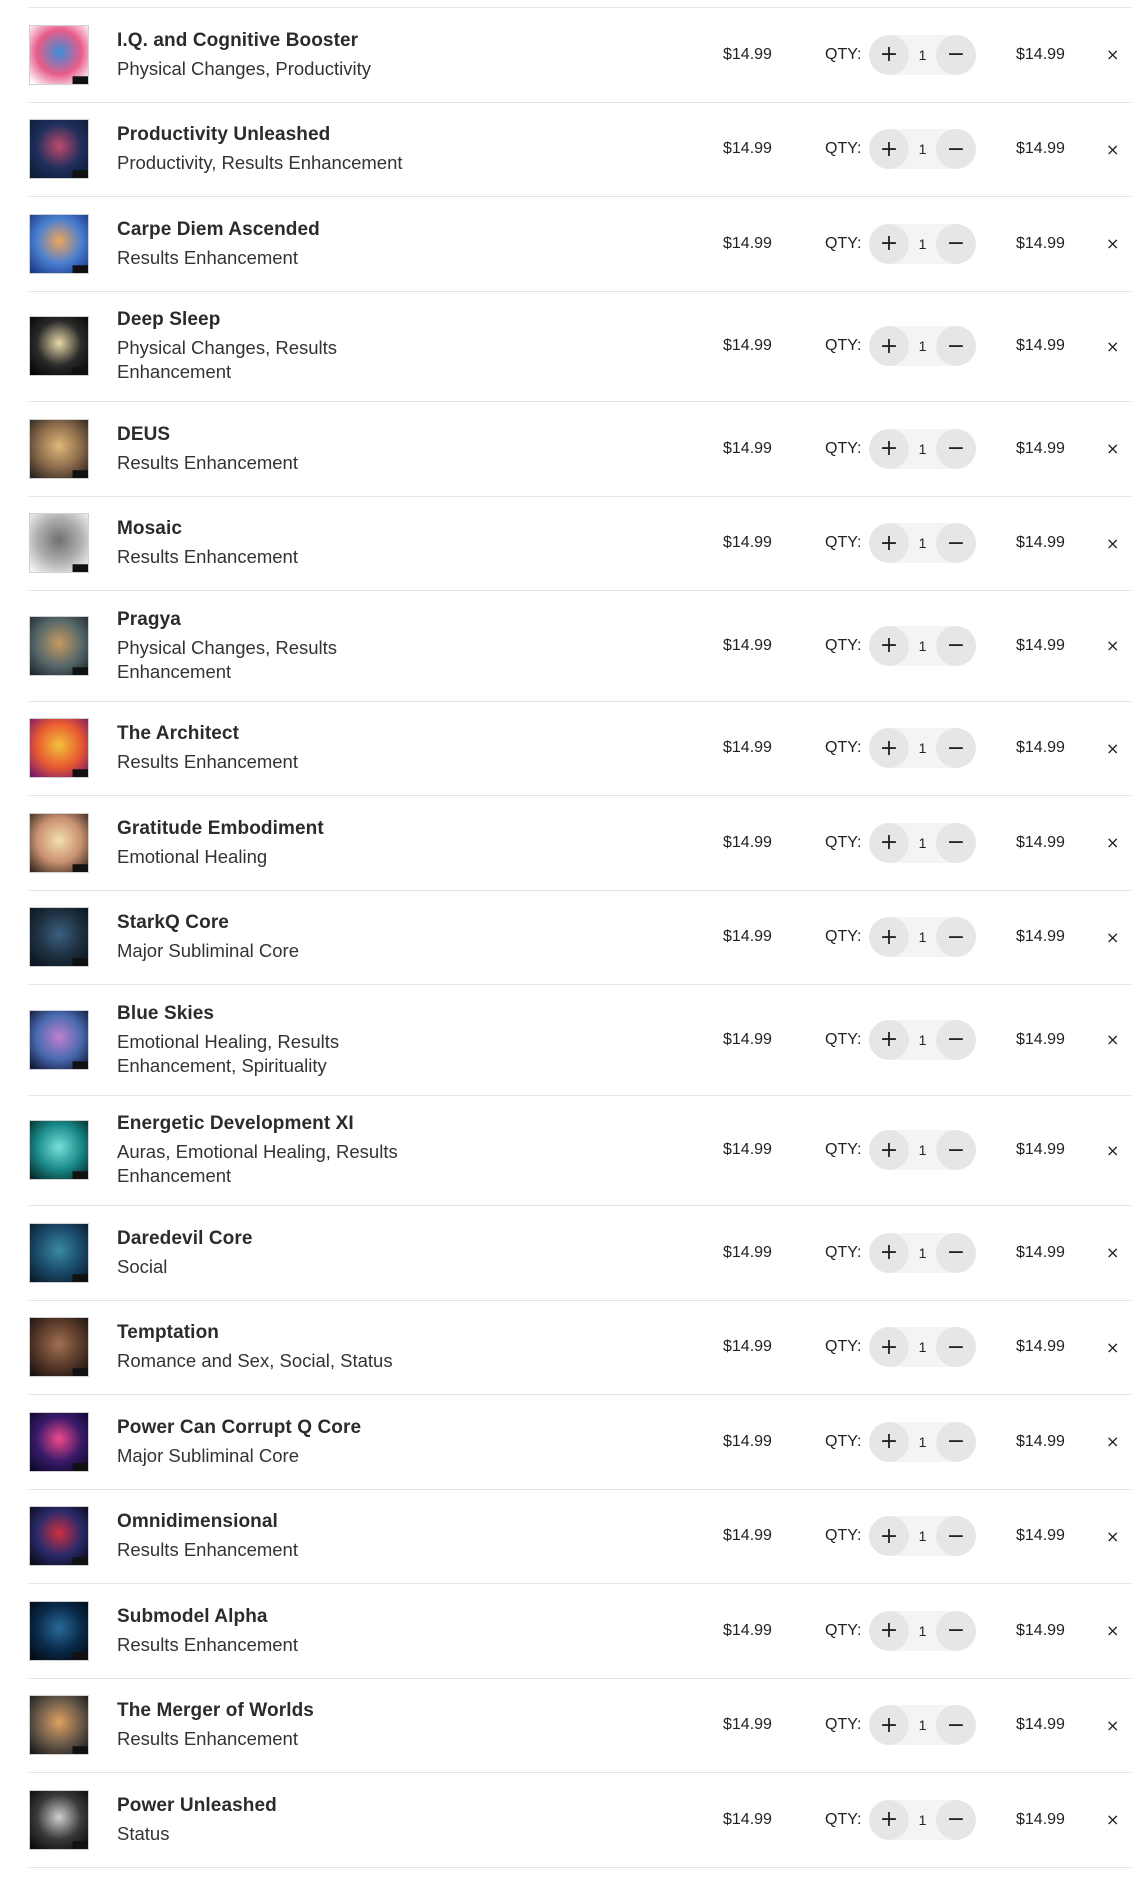 This screenshot has width=1144, height=1891. I want to click on product-title: Daredevil Core, so click(277, 1239).